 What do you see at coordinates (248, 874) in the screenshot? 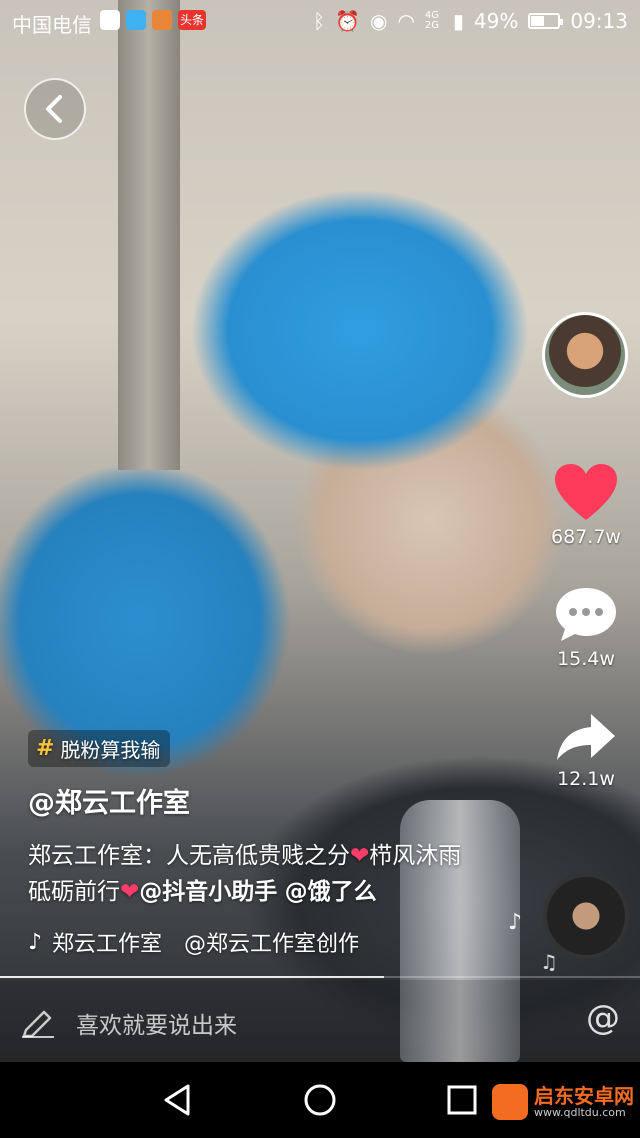
I see `video-description: 郑云工作室：人无高低贵贱之分❤栉风沐雨 砥砺前行❤@抖音小助手 @饿了么` at bounding box center [248, 874].